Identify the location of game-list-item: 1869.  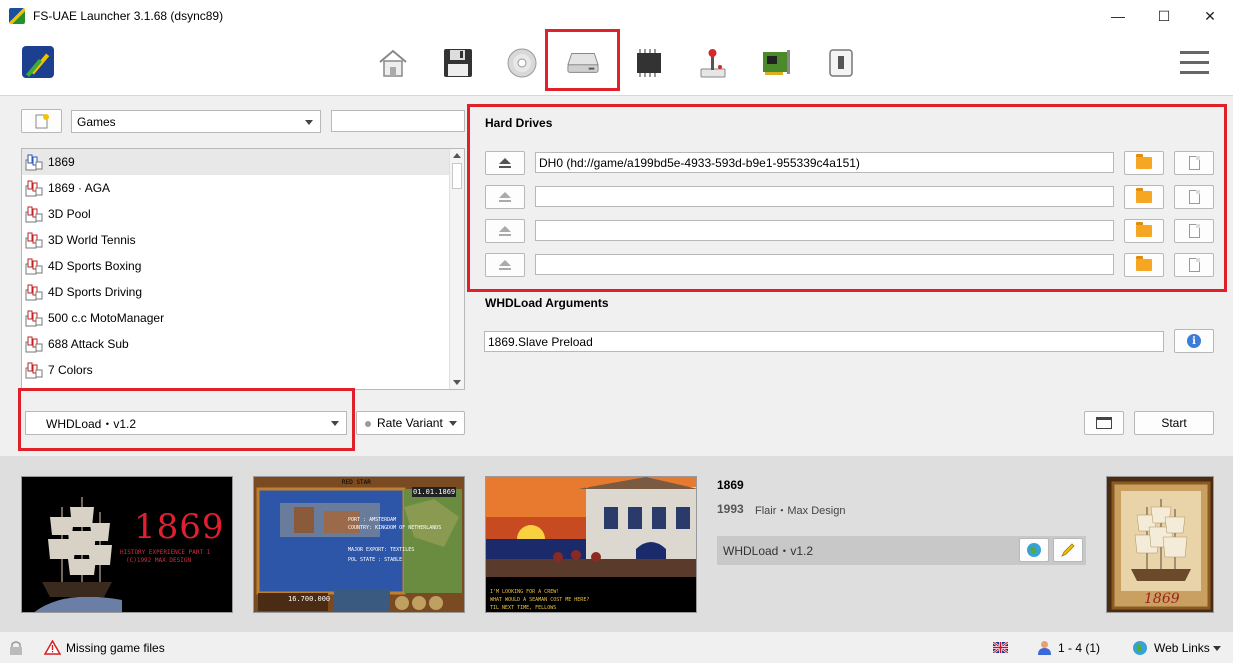
(243, 162).